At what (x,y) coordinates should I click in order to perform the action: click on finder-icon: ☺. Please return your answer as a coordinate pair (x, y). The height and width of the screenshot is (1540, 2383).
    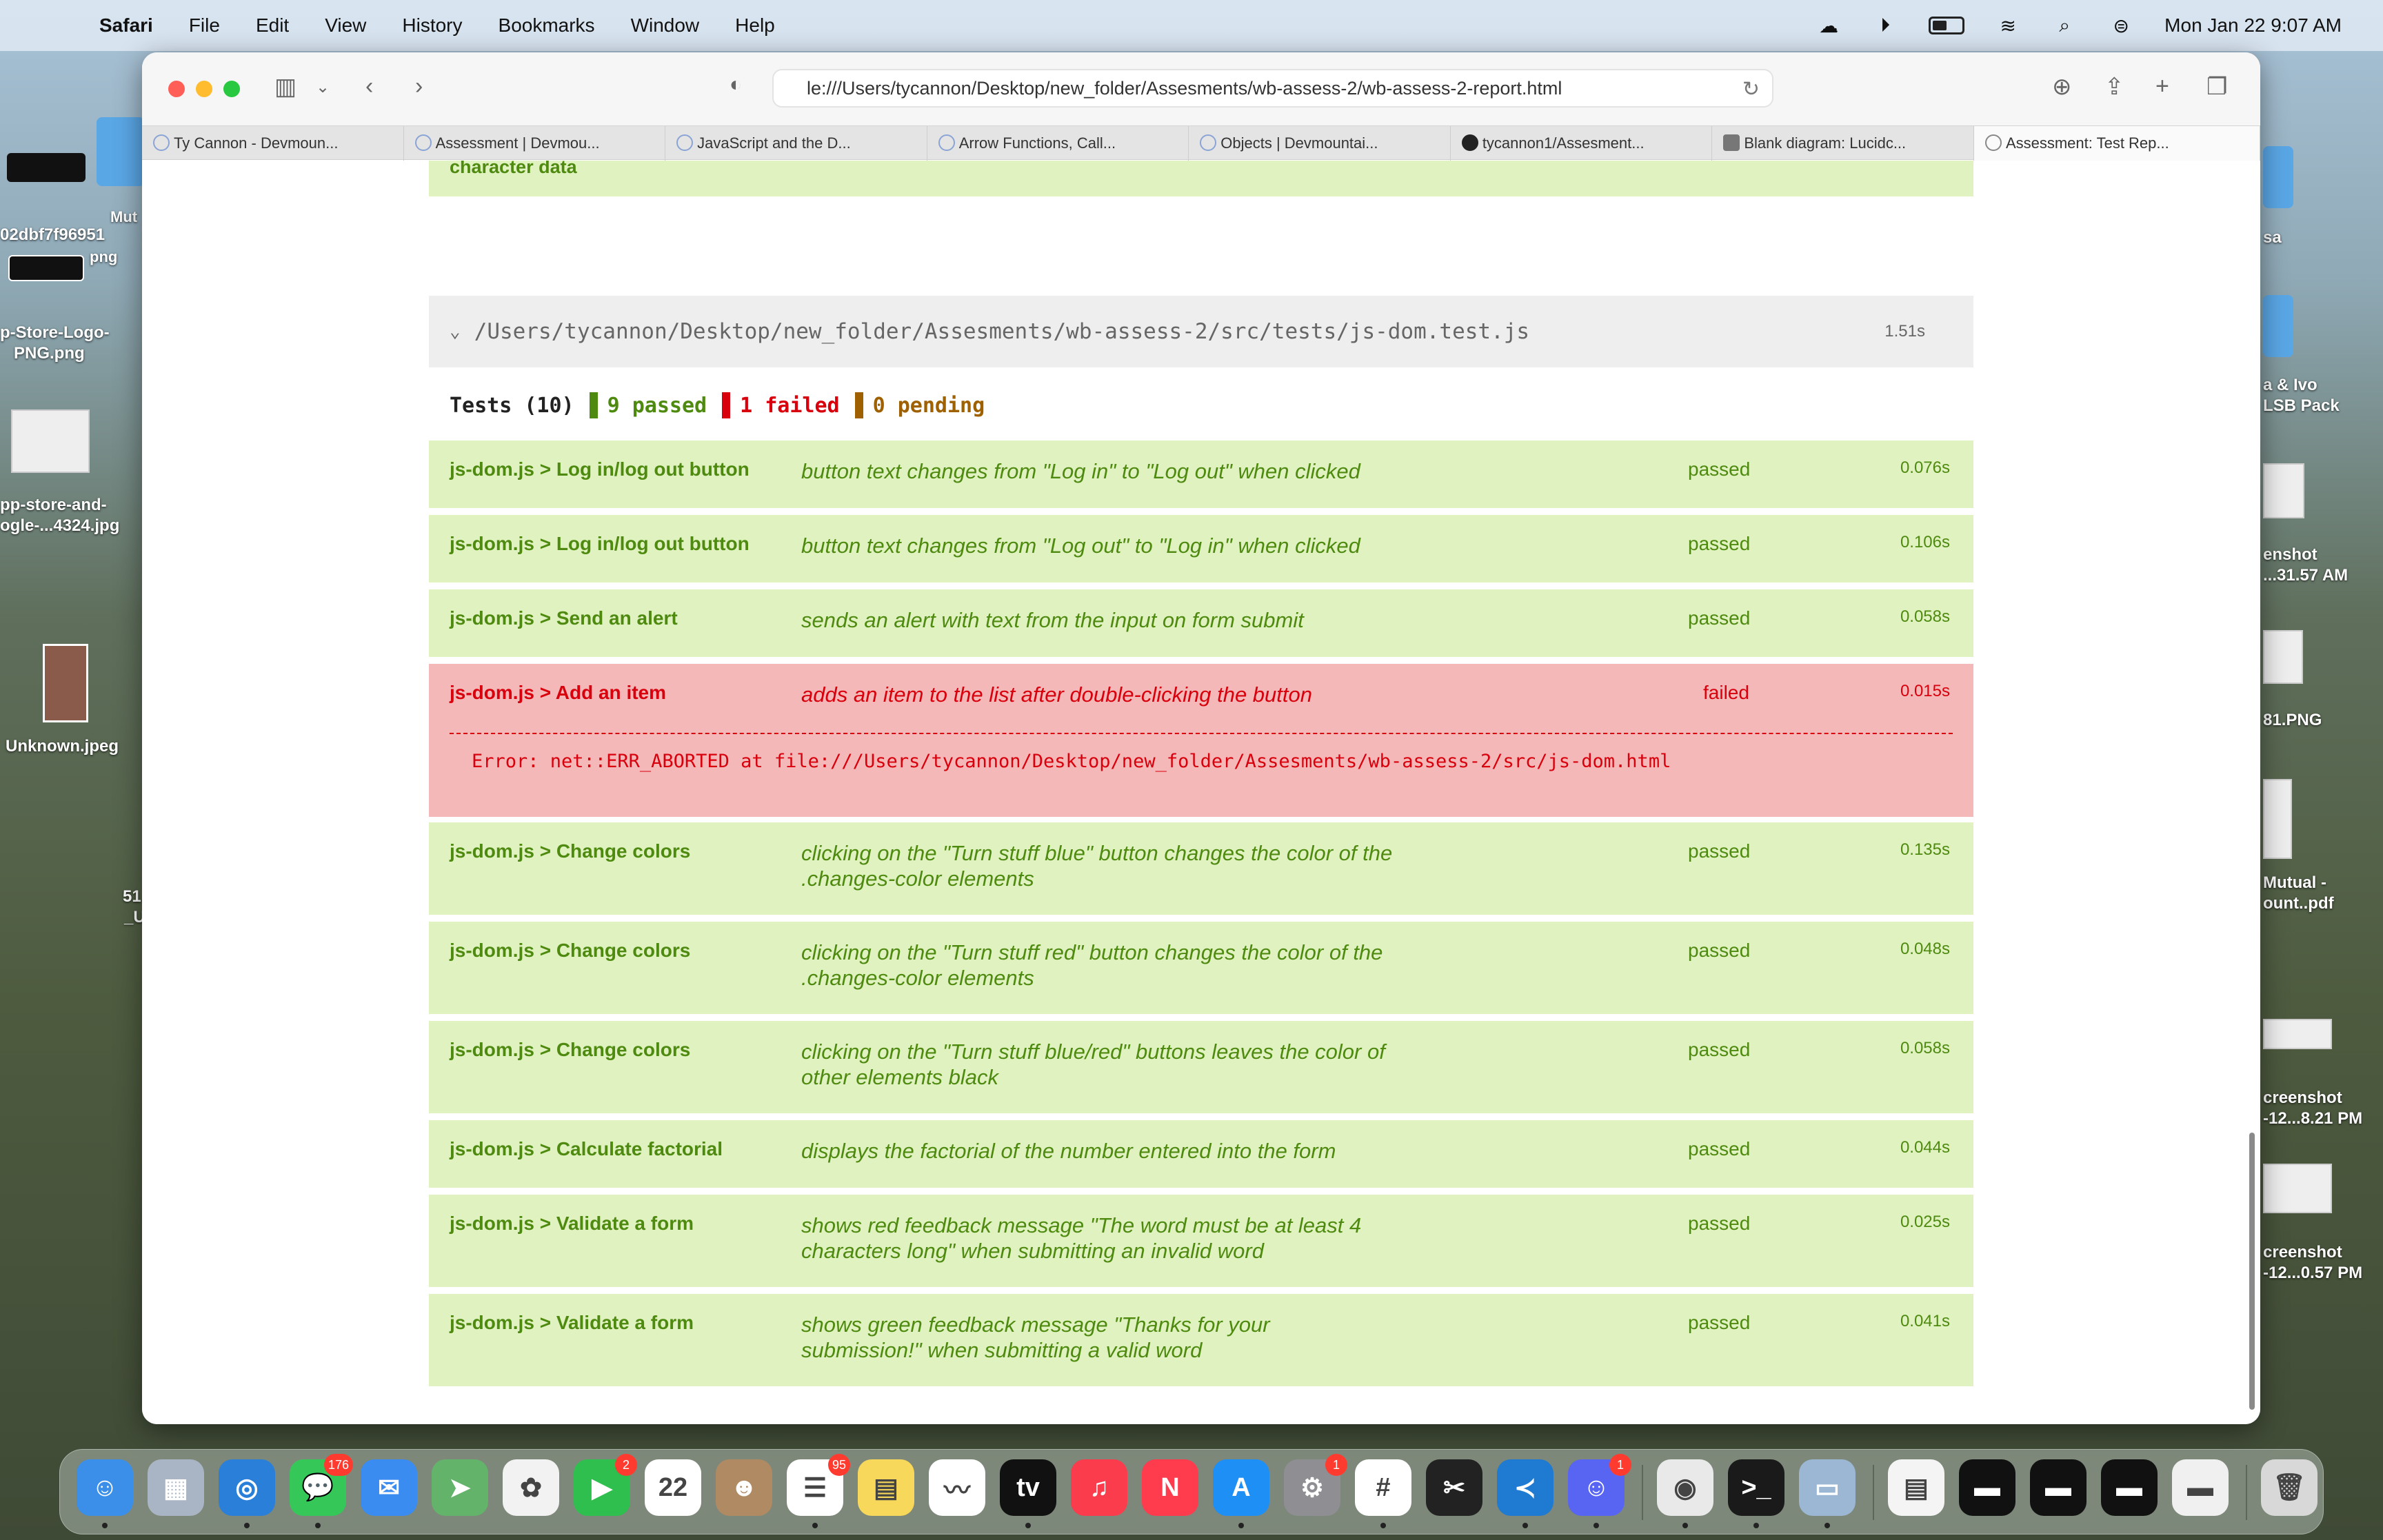
    Looking at the image, I should click on (105, 1493).